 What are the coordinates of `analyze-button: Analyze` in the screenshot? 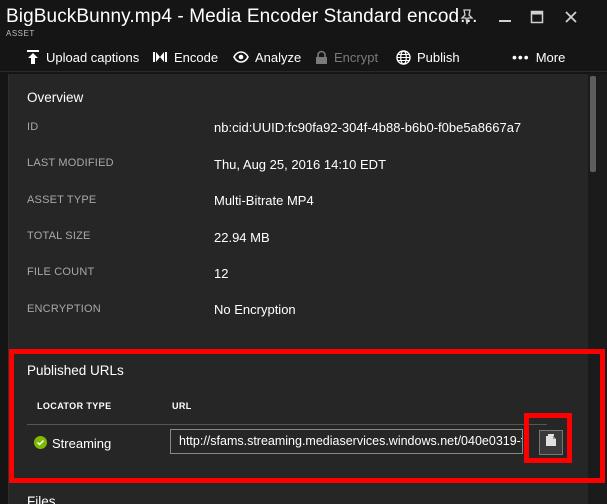 It's located at (267, 57).